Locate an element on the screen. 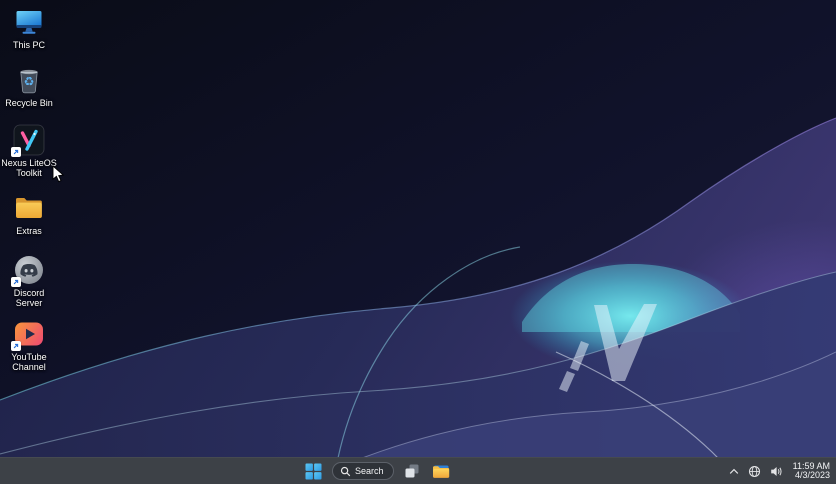 This screenshot has width=836, height=484. desktop-icon-recycle-bin: ♻ Recycle Bin is located at coordinates (29, 86).